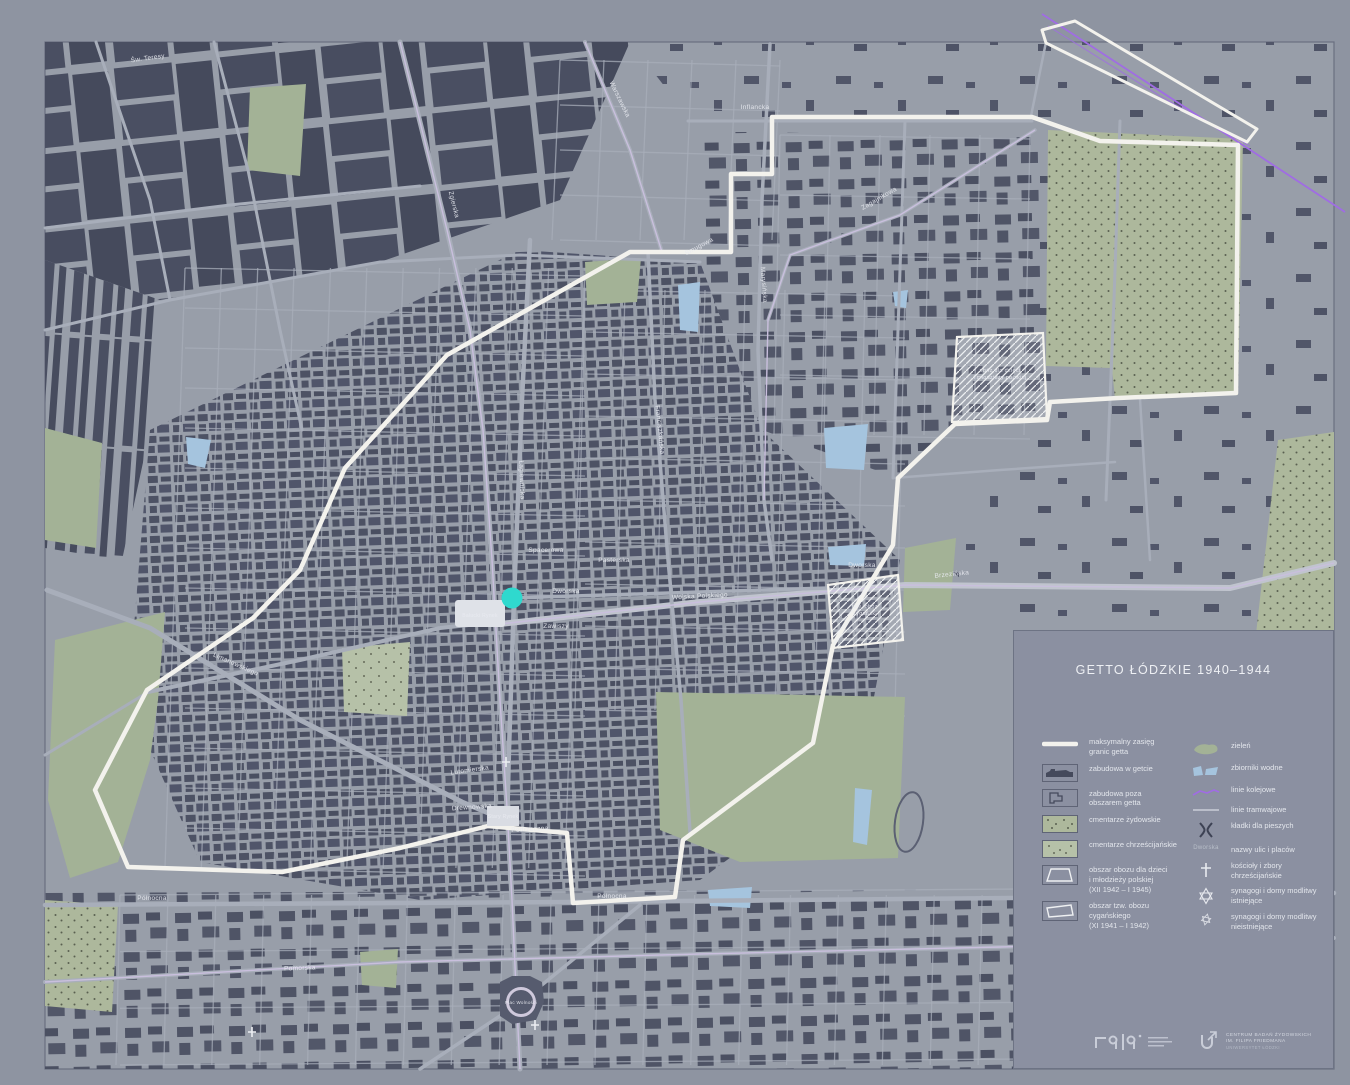 This screenshot has height=1085, width=1350. What do you see at coordinates (1261, 830) in the screenshot?
I see `legend-item-footbridges: kładki dla pieszych` at bounding box center [1261, 830].